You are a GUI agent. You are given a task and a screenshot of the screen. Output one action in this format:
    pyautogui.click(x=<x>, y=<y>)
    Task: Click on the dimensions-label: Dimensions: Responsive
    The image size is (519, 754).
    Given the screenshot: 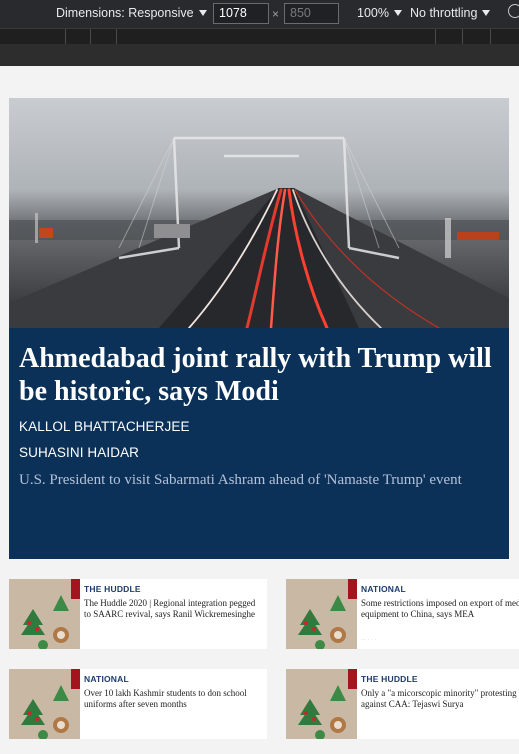 What is the action you would take?
    pyautogui.click(x=125, y=13)
    